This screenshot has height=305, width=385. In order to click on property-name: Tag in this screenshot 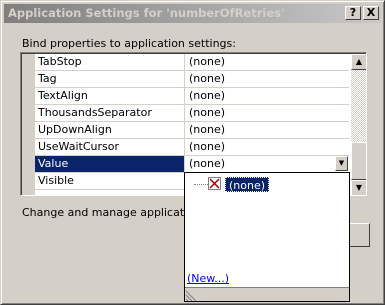, I will do `click(110, 79)`.